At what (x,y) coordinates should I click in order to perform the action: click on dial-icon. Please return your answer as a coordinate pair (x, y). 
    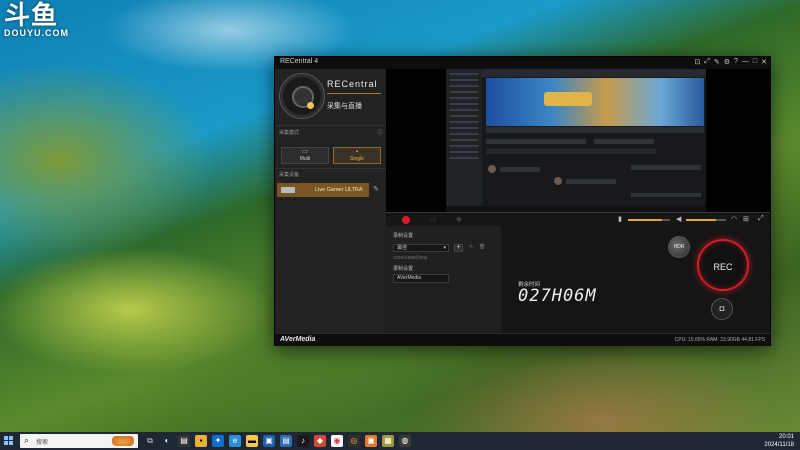
    Looking at the image, I should click on (302, 96).